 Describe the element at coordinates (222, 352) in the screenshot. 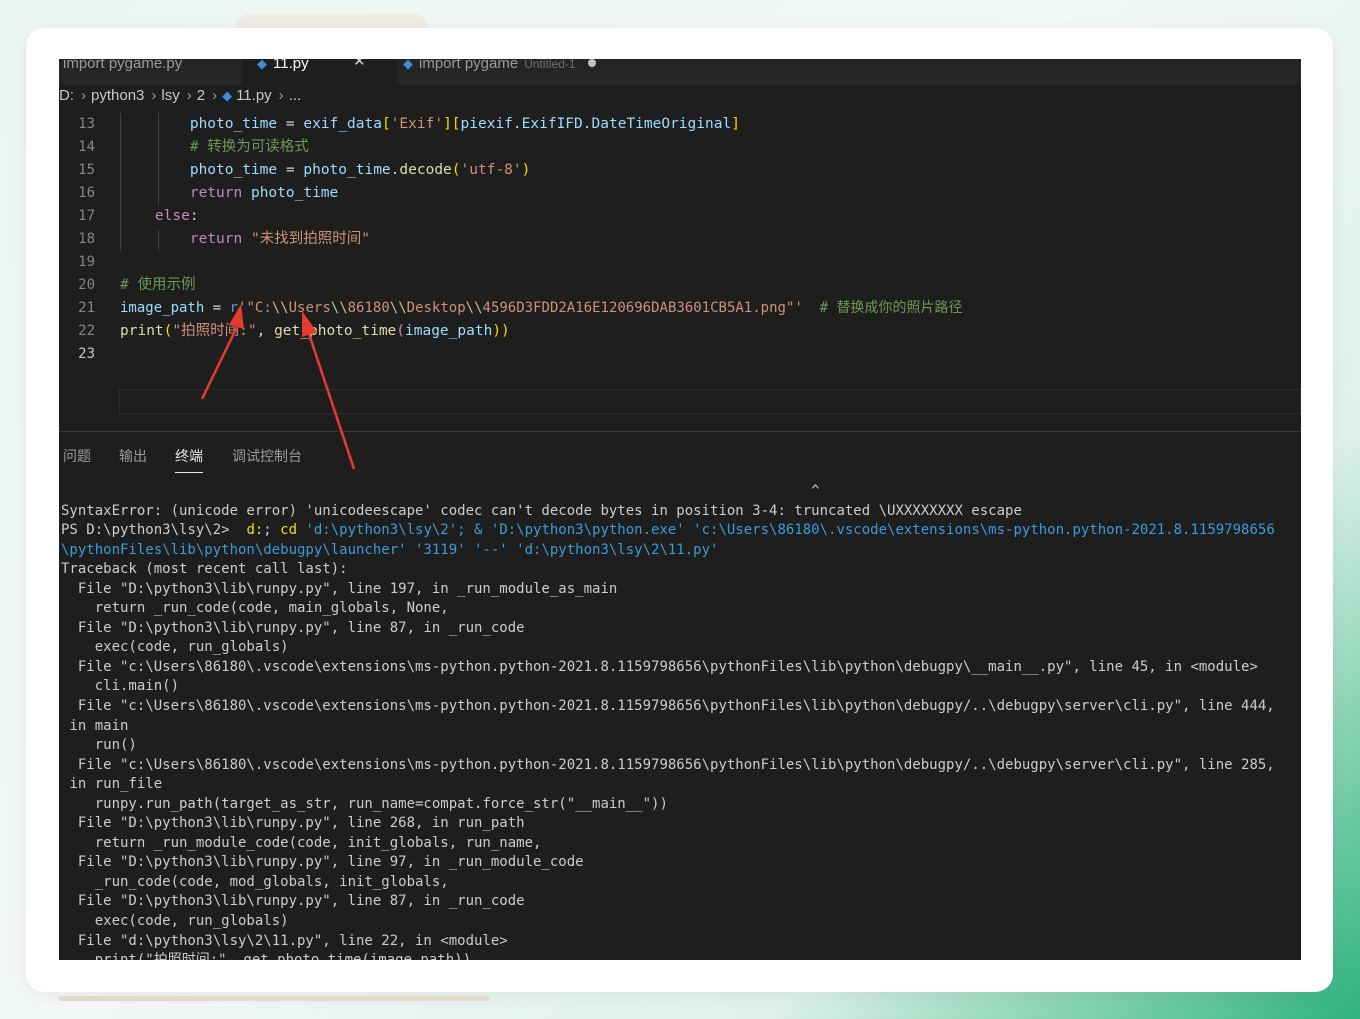

I see `red-arrow-left` at that location.